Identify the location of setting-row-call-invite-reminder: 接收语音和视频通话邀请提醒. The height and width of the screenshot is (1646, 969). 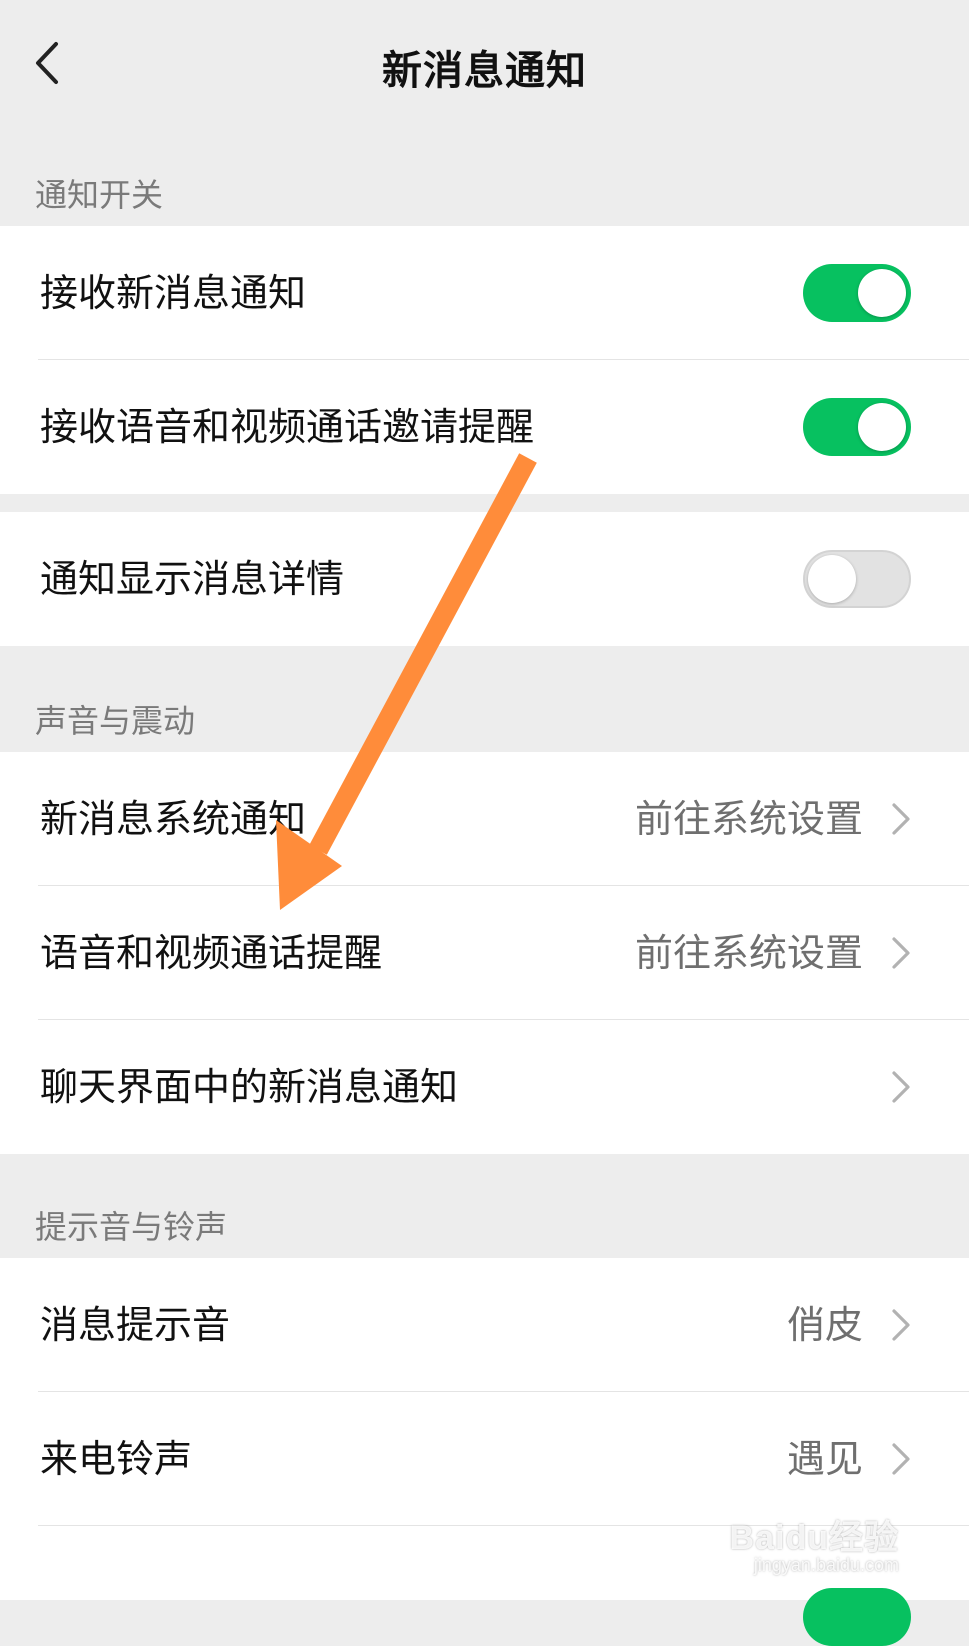
(484, 427).